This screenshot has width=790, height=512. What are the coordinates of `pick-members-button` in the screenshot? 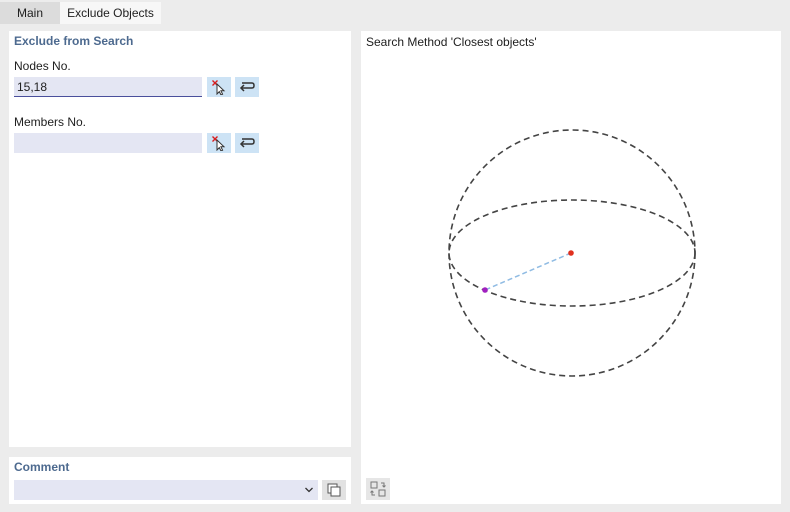 It's located at (219, 143).